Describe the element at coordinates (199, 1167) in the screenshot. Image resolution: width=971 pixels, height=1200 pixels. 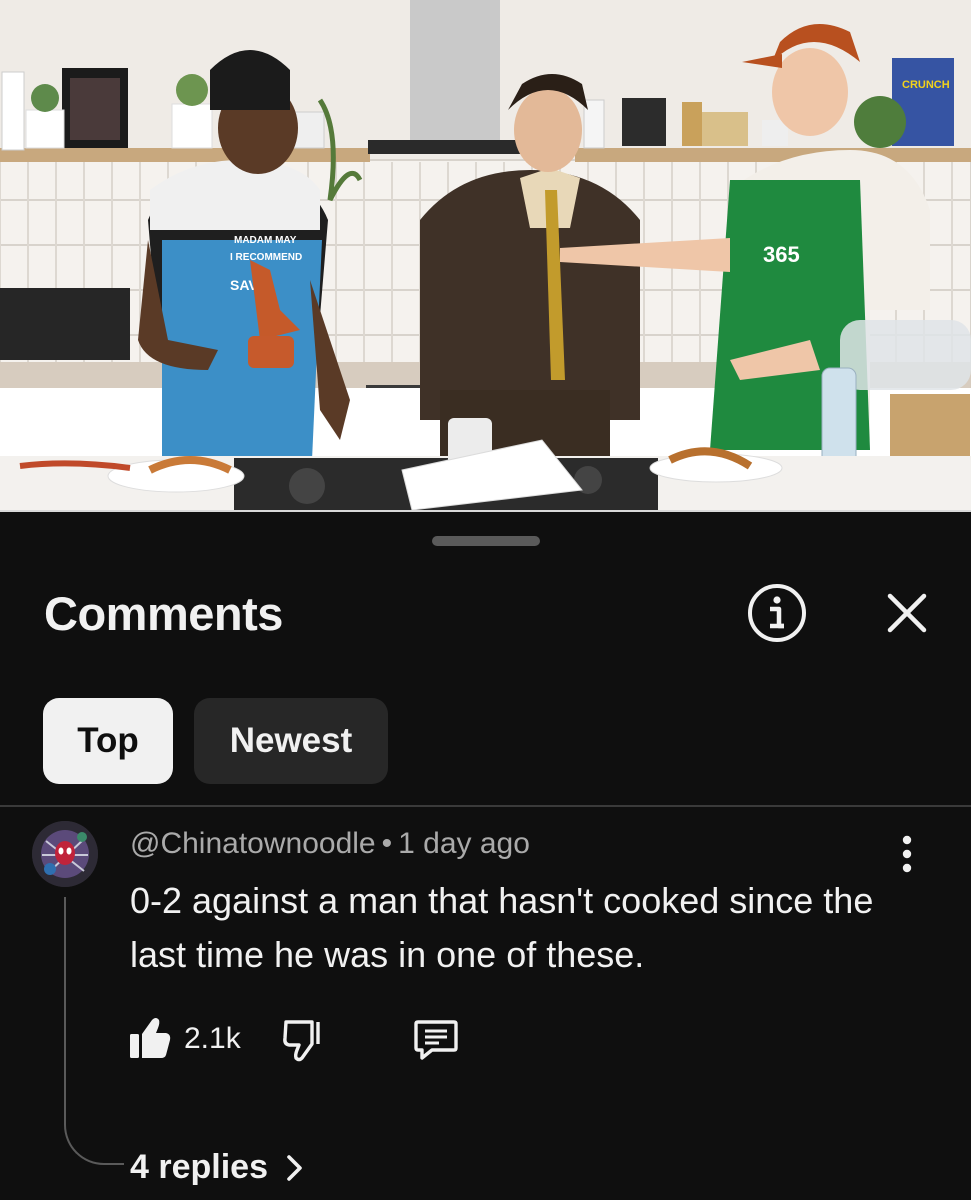
I see `replies-label: 4 replies` at that location.